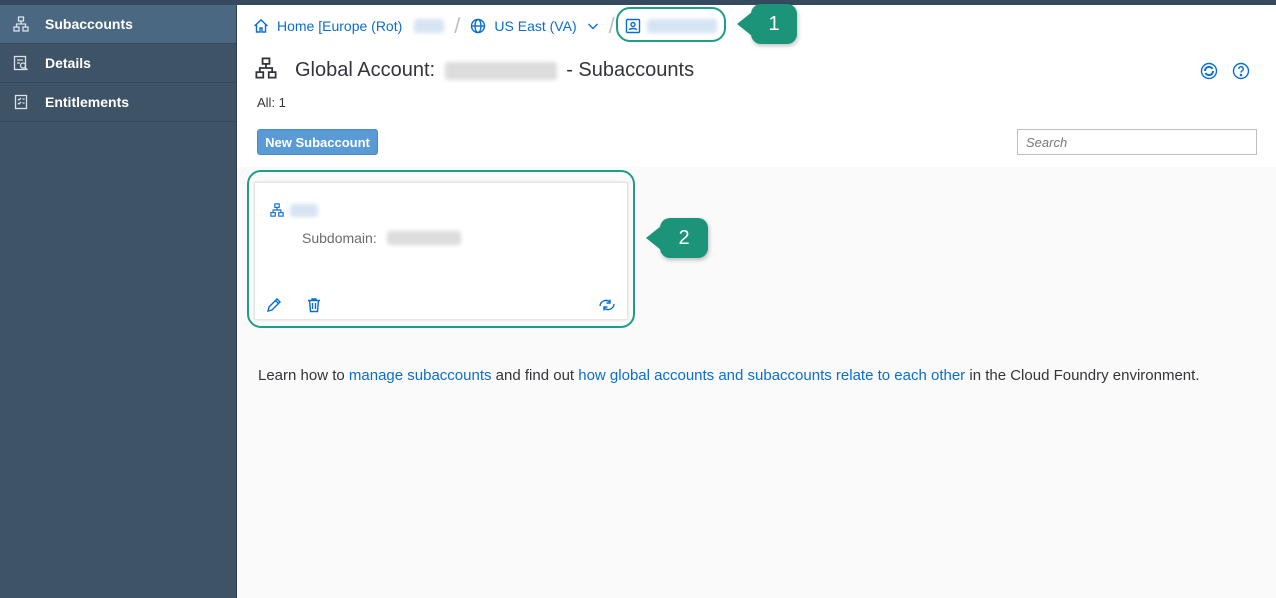  I want to click on breadcrumb-region: US East (VA), so click(534, 26).